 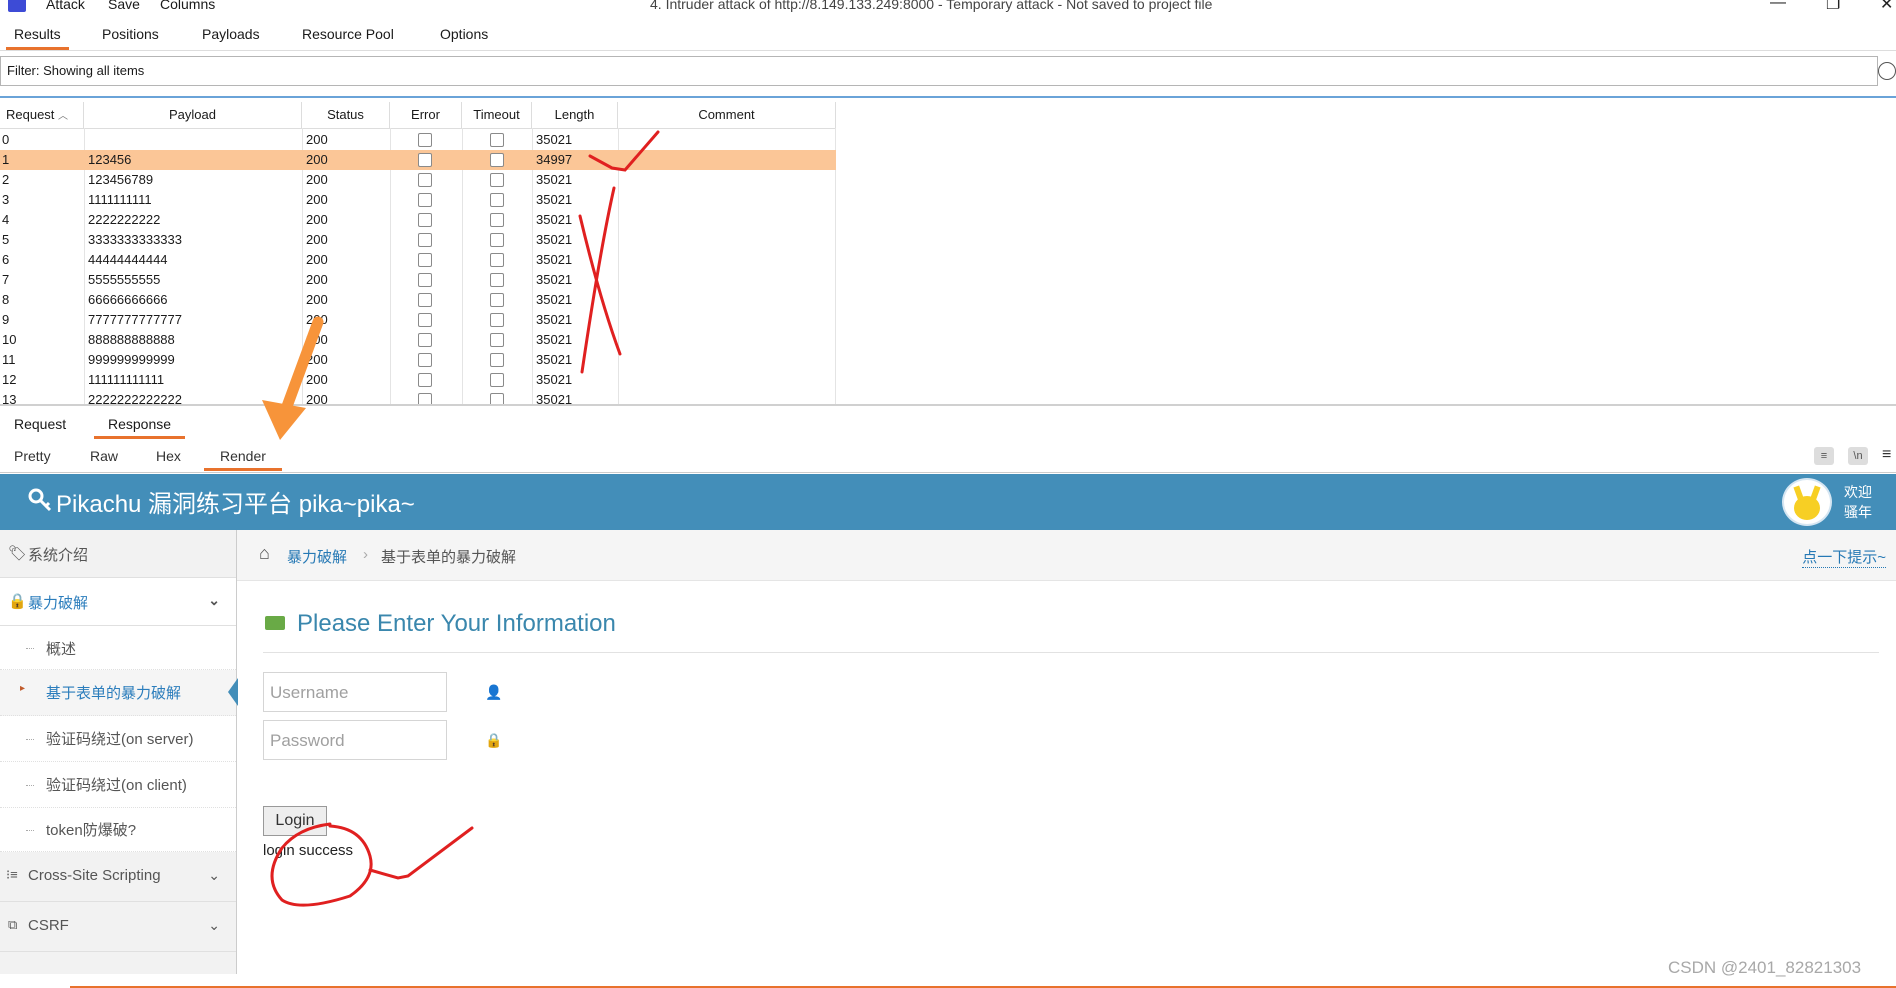 I want to click on menu-attack: Attack, so click(x=65, y=6).